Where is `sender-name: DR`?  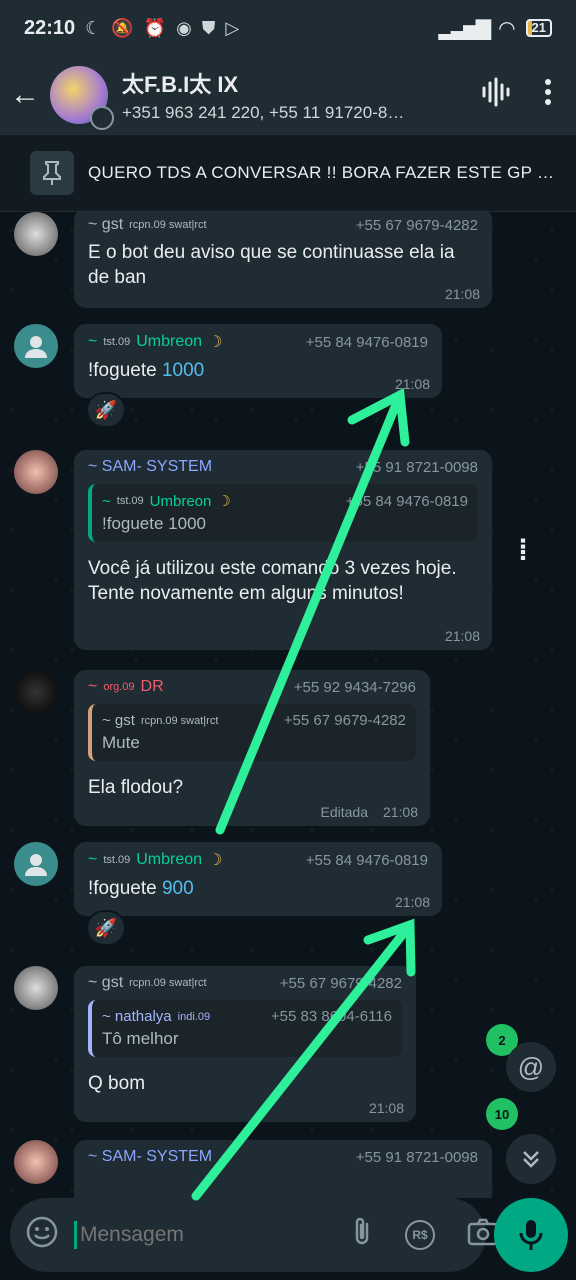
sender-name: DR is located at coordinates (152, 686).